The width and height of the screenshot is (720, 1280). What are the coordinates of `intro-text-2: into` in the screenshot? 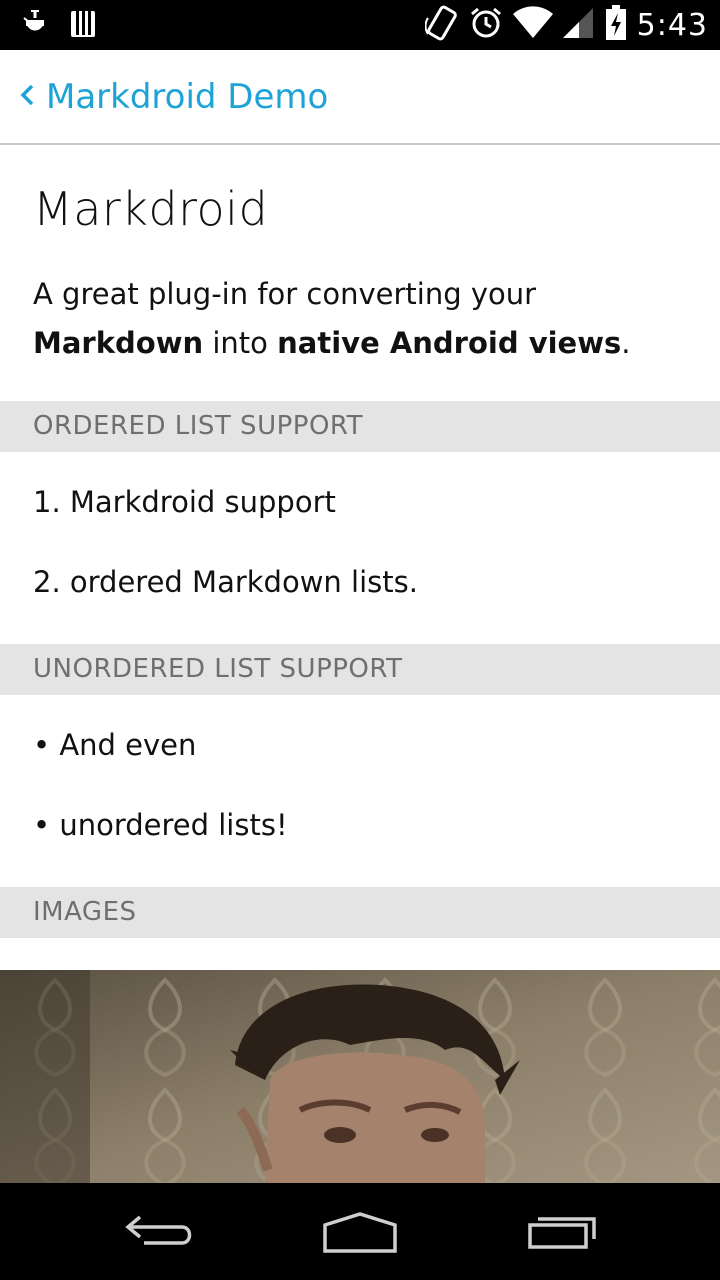 It's located at (240, 343).